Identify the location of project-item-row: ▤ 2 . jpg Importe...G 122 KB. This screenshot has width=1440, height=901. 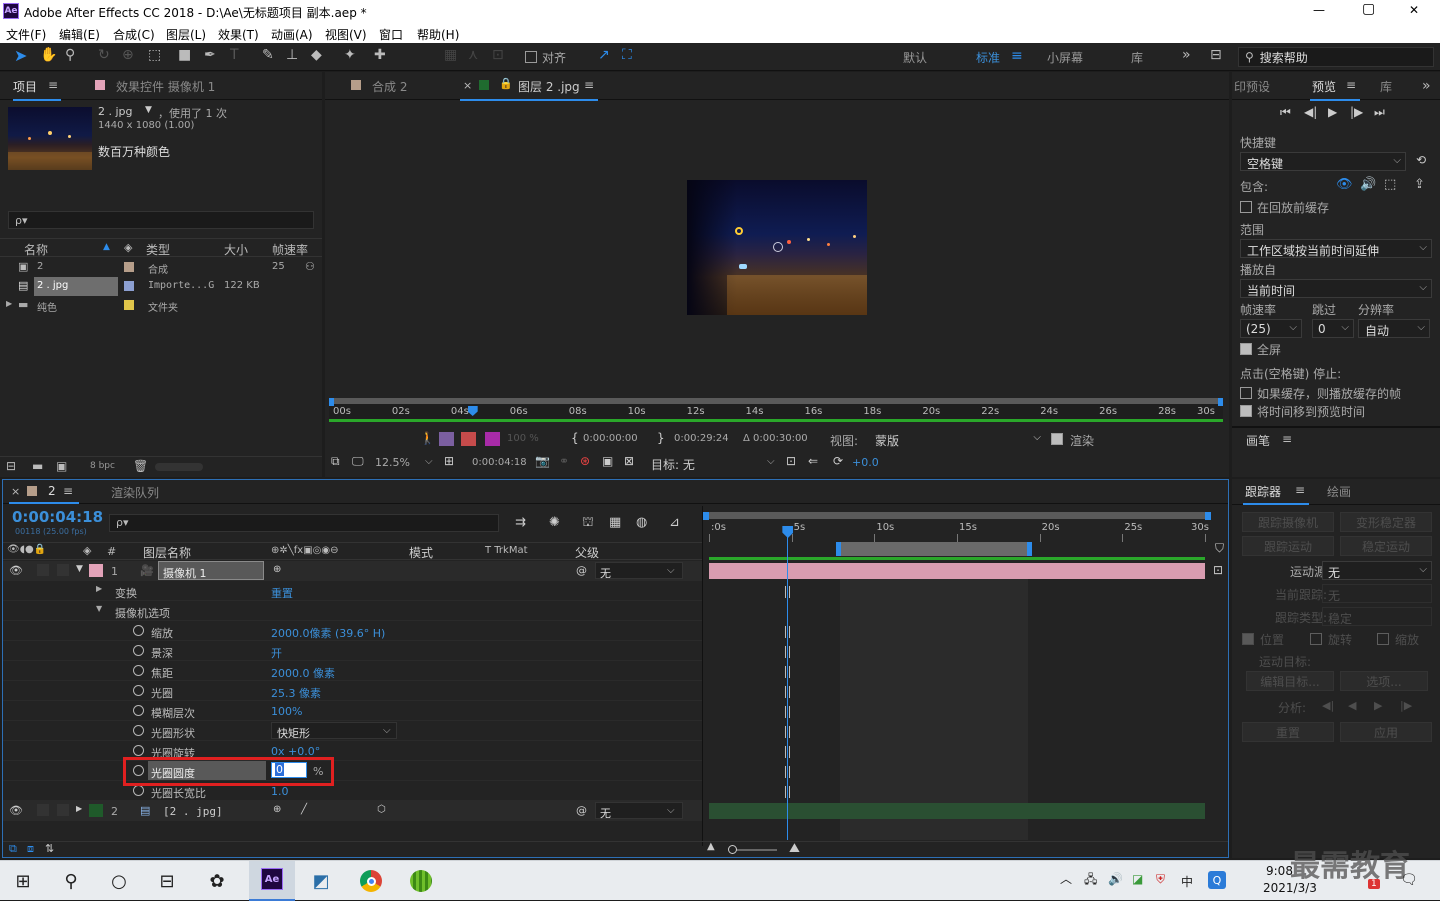
(161, 286).